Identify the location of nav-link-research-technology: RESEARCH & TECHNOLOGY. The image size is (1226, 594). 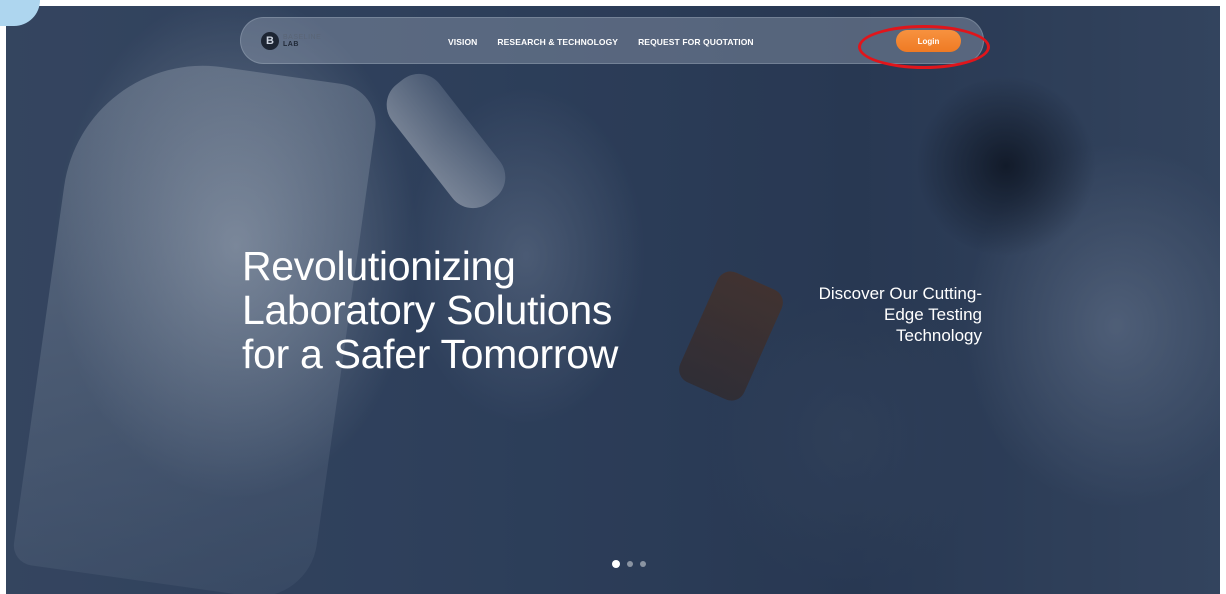
(557, 42).